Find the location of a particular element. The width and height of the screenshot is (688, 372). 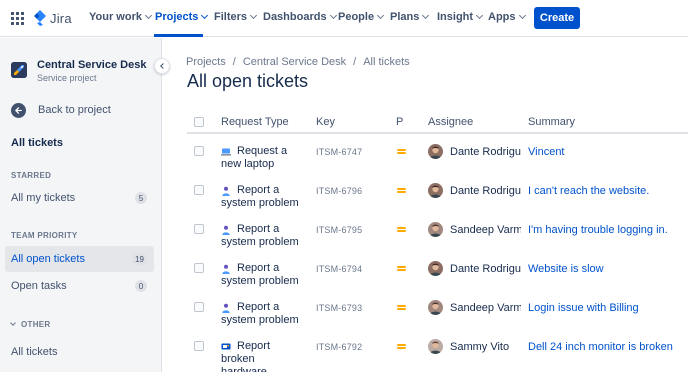

summary-link: I'm having trouble logging in. is located at coordinates (598, 230).